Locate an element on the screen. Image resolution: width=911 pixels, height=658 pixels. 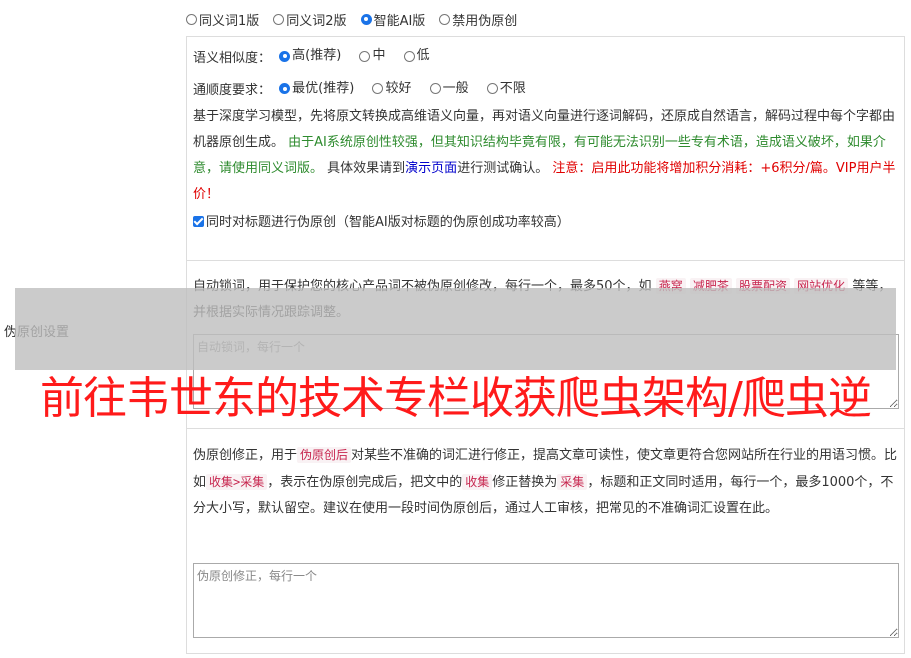
radio-ai-version: 智能AI版 is located at coordinates (392, 19).